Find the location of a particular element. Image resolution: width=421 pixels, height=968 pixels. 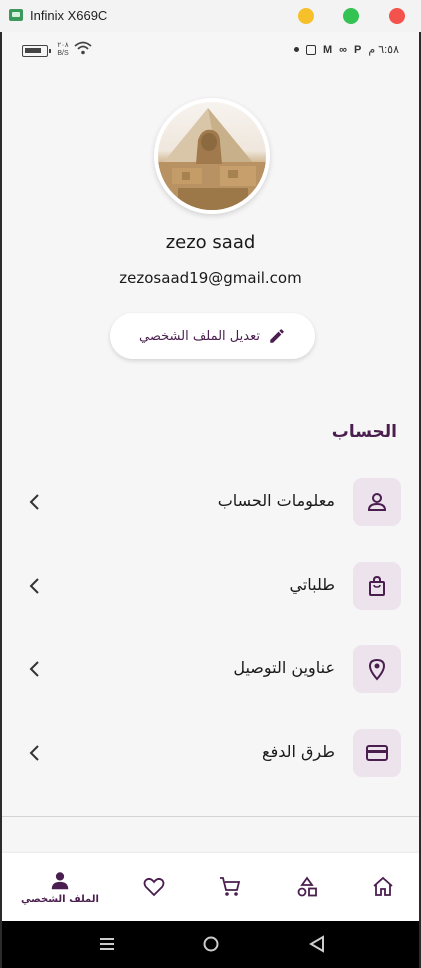

mail-icon: M is located at coordinates (327, 49).